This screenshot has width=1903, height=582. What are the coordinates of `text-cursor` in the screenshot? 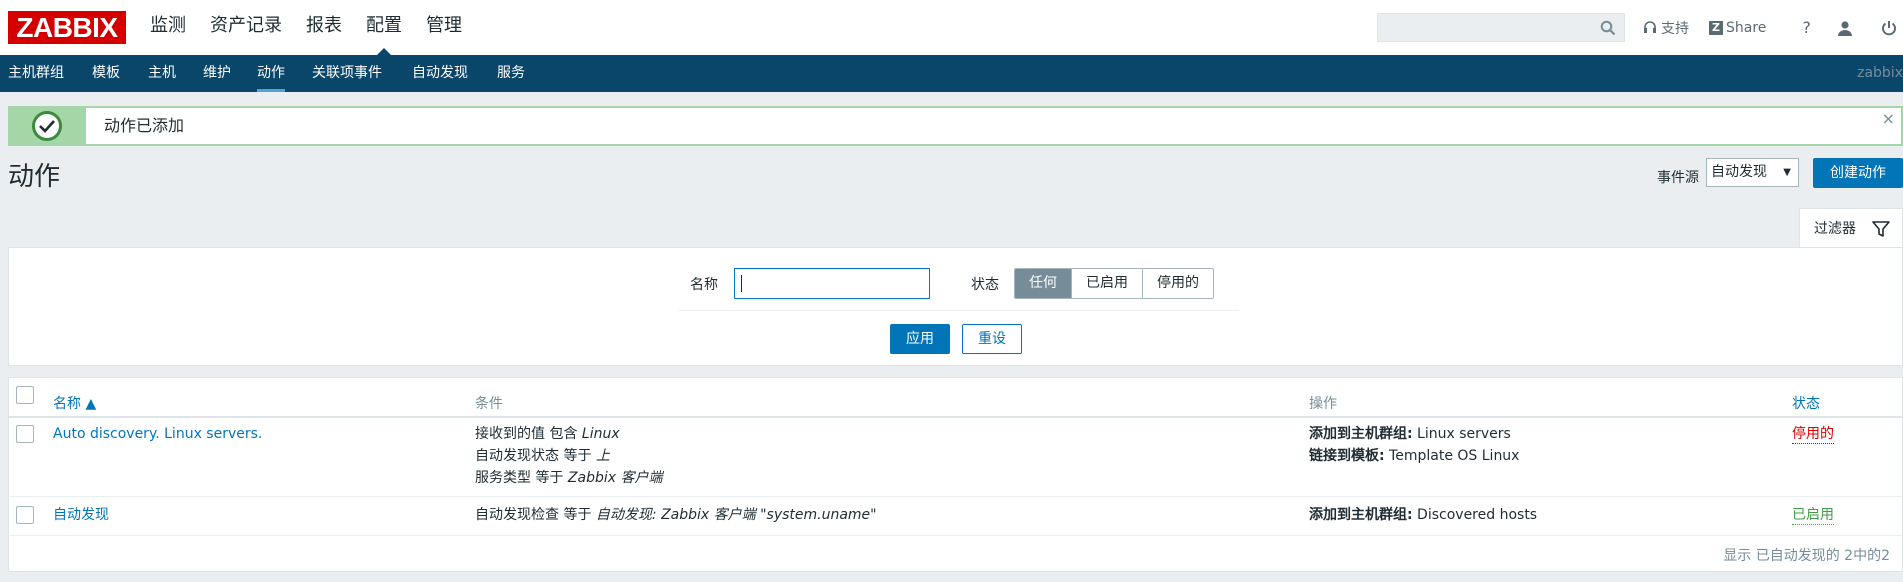 It's located at (741, 283).